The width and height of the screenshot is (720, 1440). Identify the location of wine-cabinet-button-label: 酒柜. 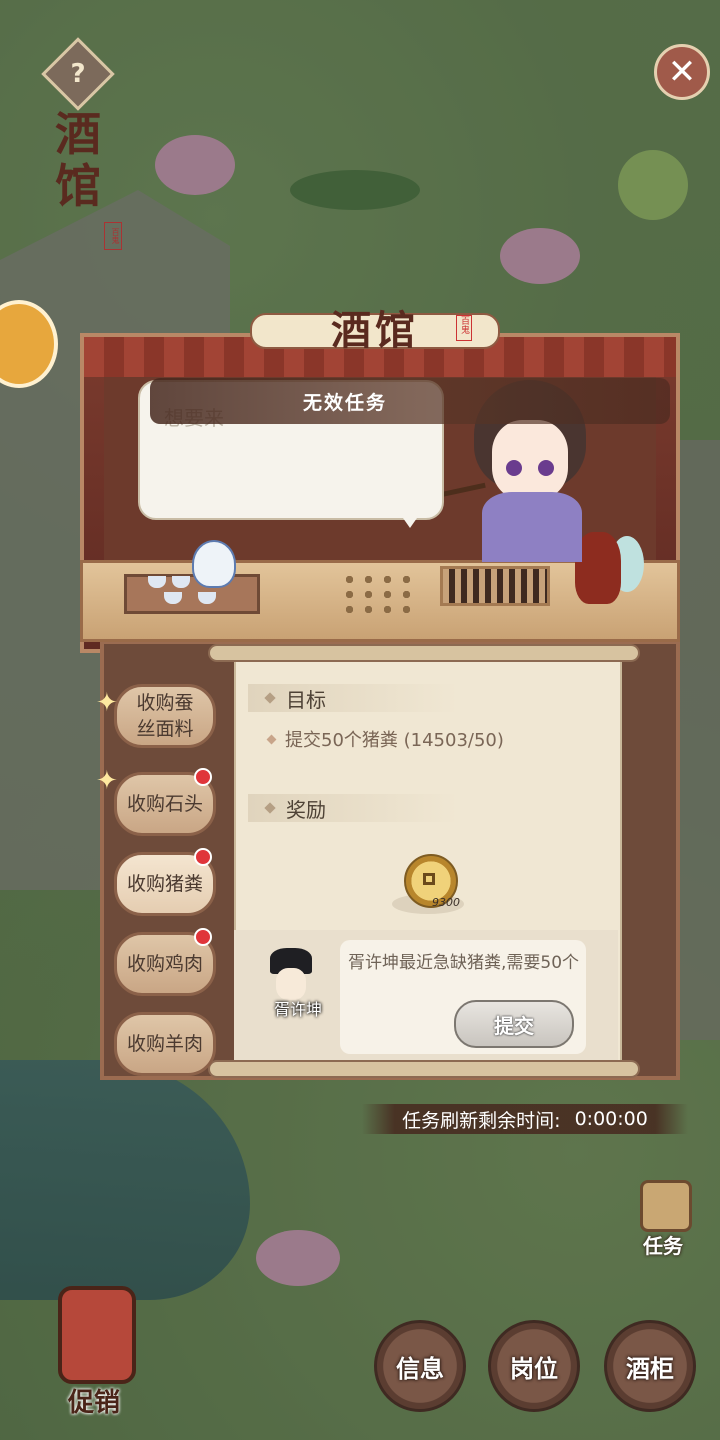
(650, 1368).